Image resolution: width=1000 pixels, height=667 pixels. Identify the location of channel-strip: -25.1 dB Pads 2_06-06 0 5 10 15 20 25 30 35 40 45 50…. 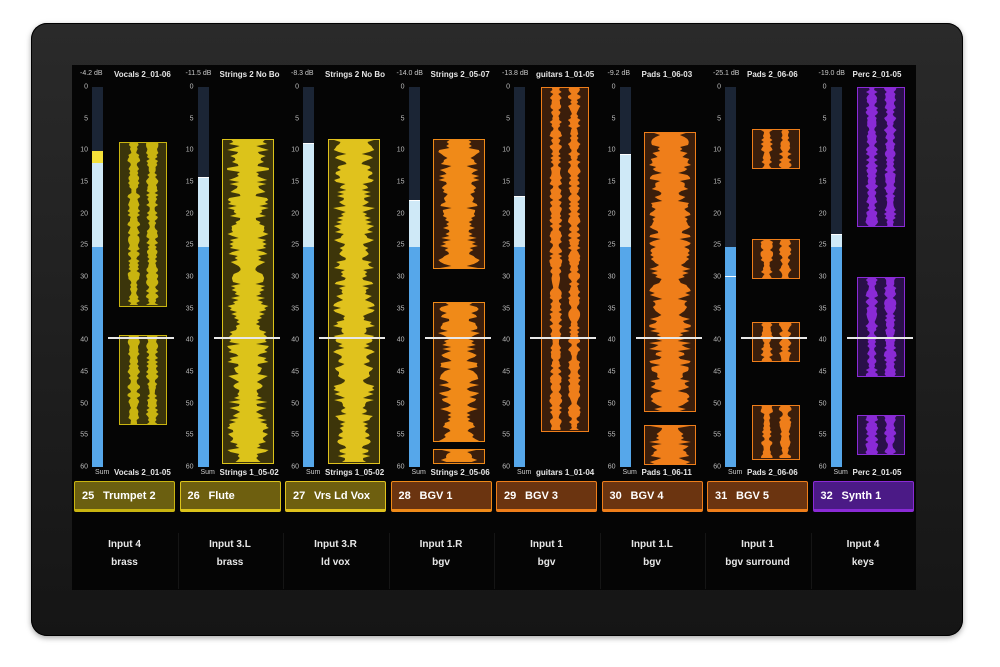
(757, 327).